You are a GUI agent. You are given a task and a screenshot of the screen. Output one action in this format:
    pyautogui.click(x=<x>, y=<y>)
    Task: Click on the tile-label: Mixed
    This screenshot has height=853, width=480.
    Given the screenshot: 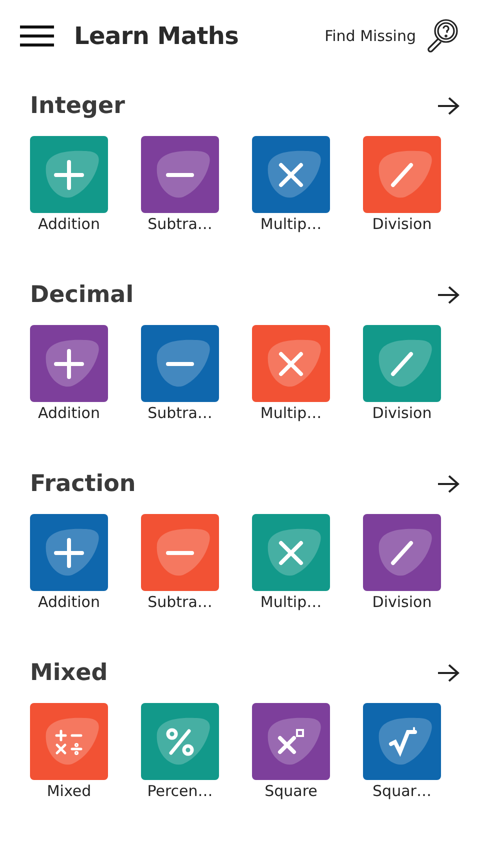 What is the action you would take?
    pyautogui.click(x=69, y=791)
    